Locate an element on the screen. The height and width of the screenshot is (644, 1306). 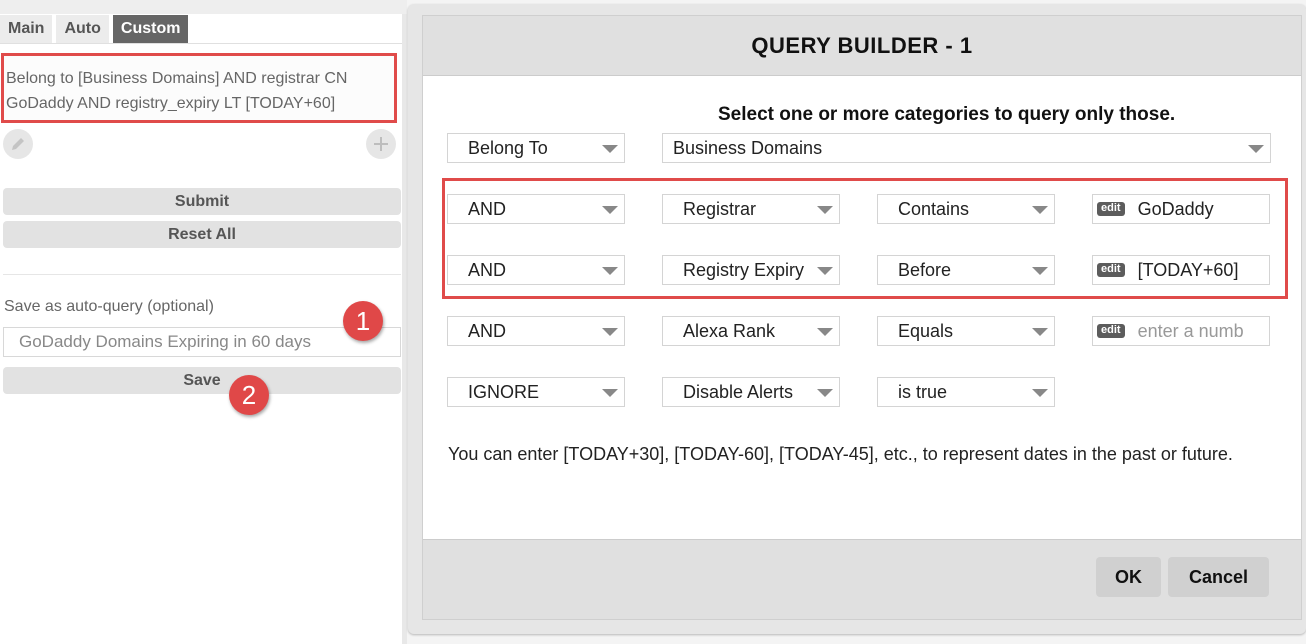
save-as-label: Save as auto-query (optional) is located at coordinates (109, 306).